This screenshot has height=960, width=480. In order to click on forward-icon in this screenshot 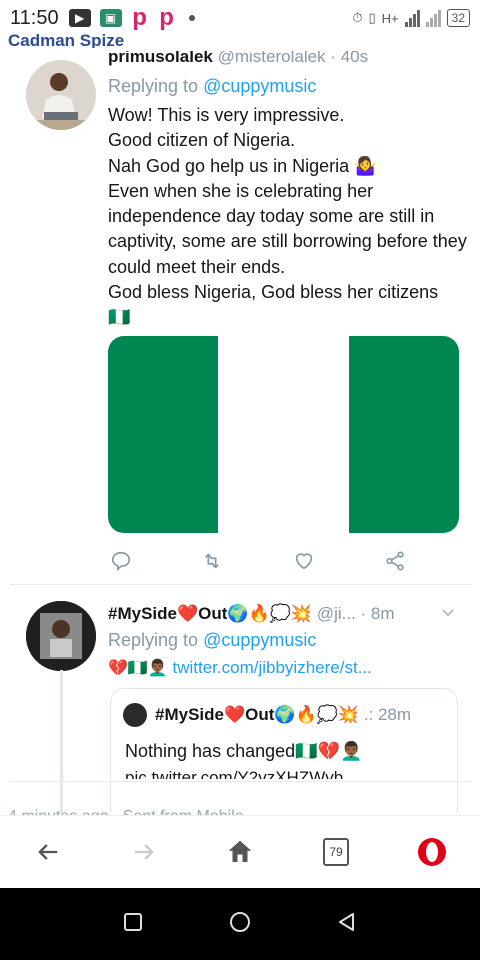, I will do `click(144, 852)`.